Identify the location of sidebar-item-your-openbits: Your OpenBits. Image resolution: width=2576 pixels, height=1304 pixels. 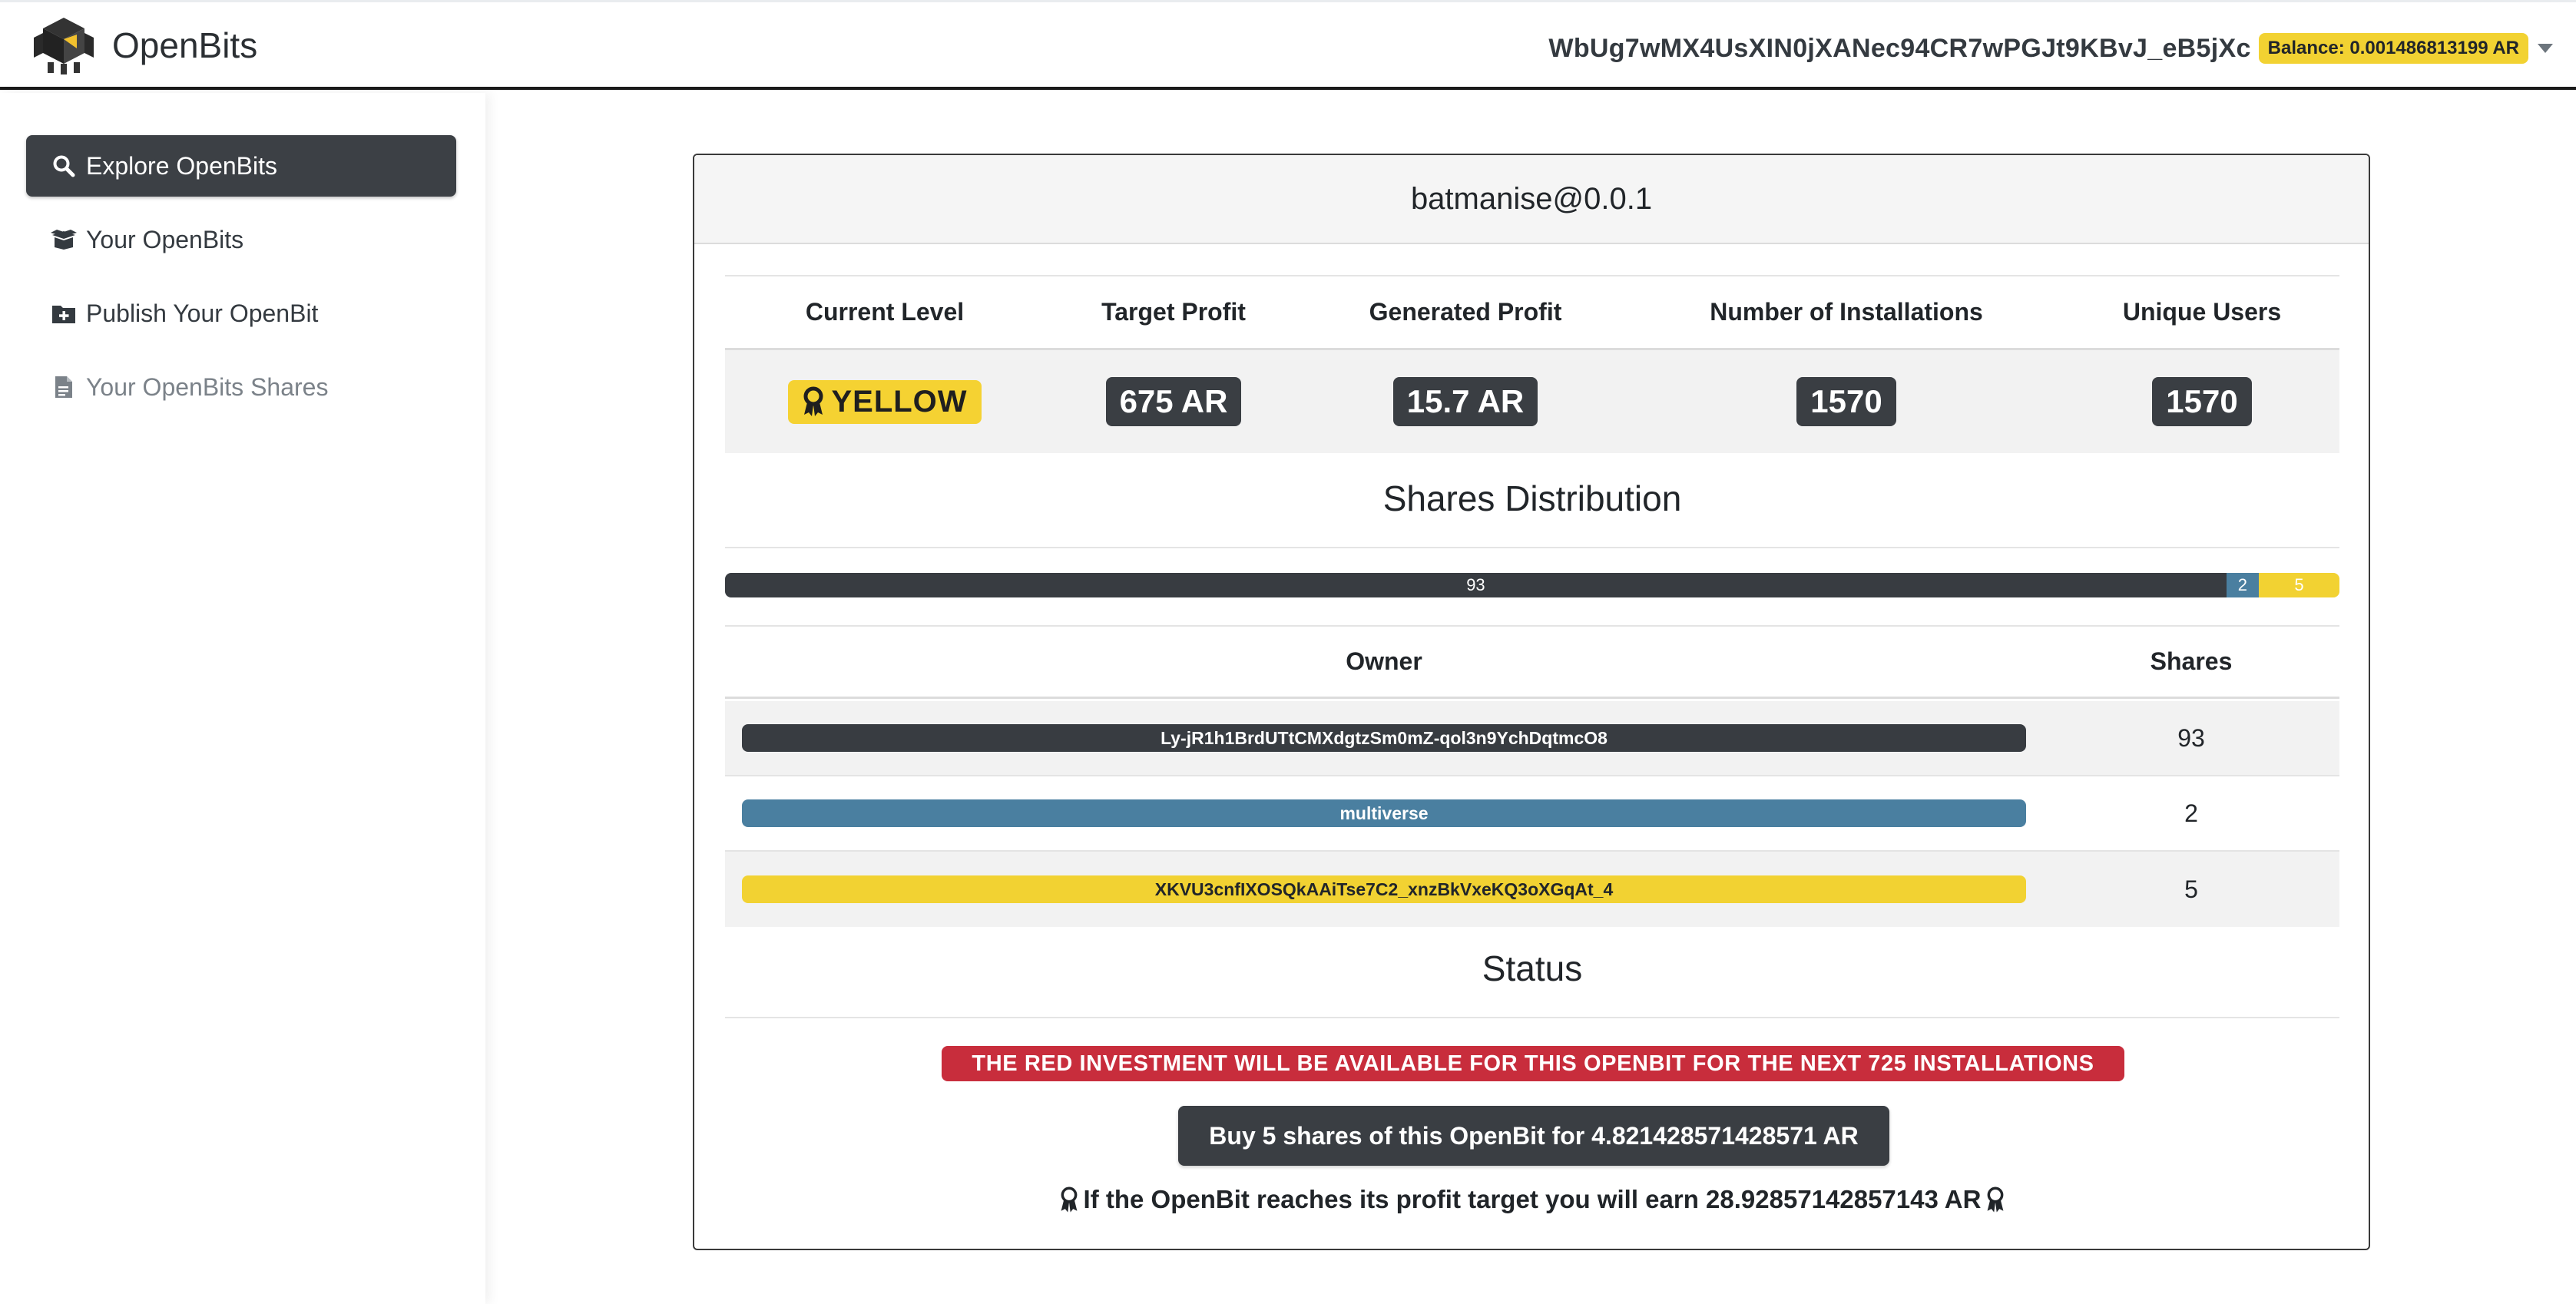
(241, 239).